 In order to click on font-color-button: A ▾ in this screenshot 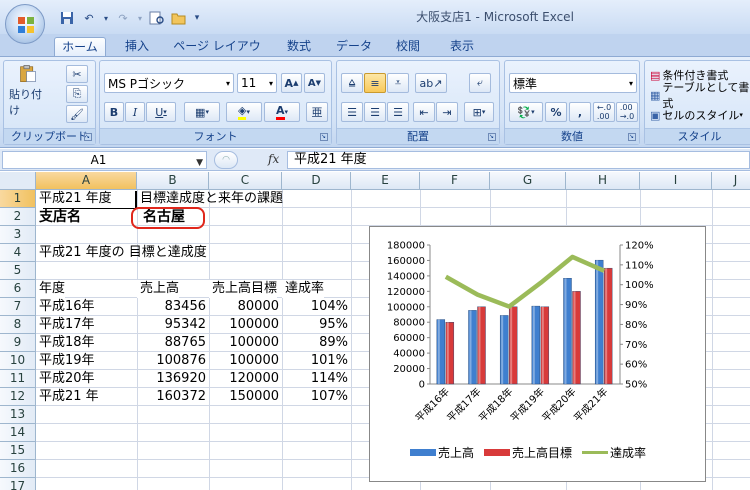, I will do `click(282, 112)`.